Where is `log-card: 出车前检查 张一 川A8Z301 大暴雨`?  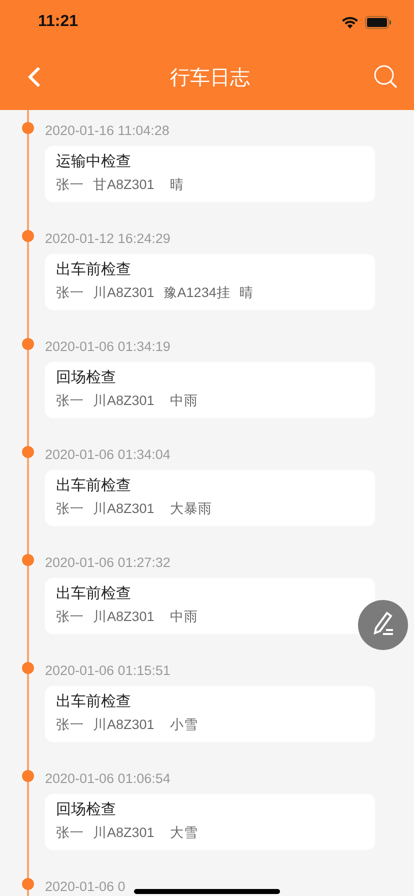
log-card: 出车前检查 张一 川A8Z301 大暴雨 is located at coordinates (210, 498).